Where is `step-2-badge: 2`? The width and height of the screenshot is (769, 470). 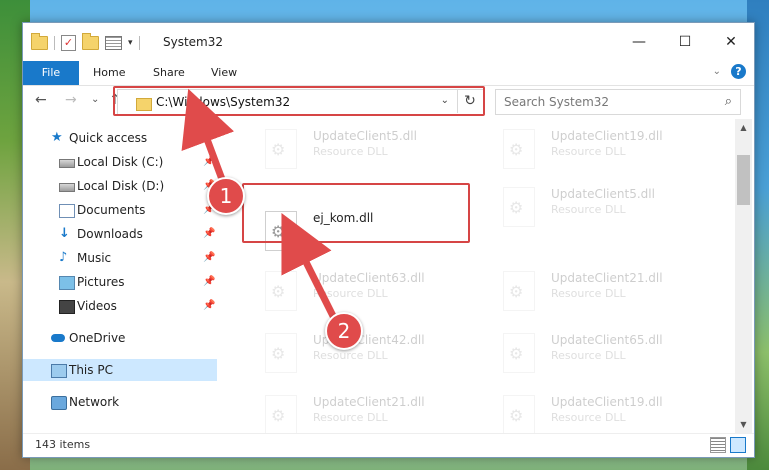
step-2-badge: 2 is located at coordinates (344, 331).